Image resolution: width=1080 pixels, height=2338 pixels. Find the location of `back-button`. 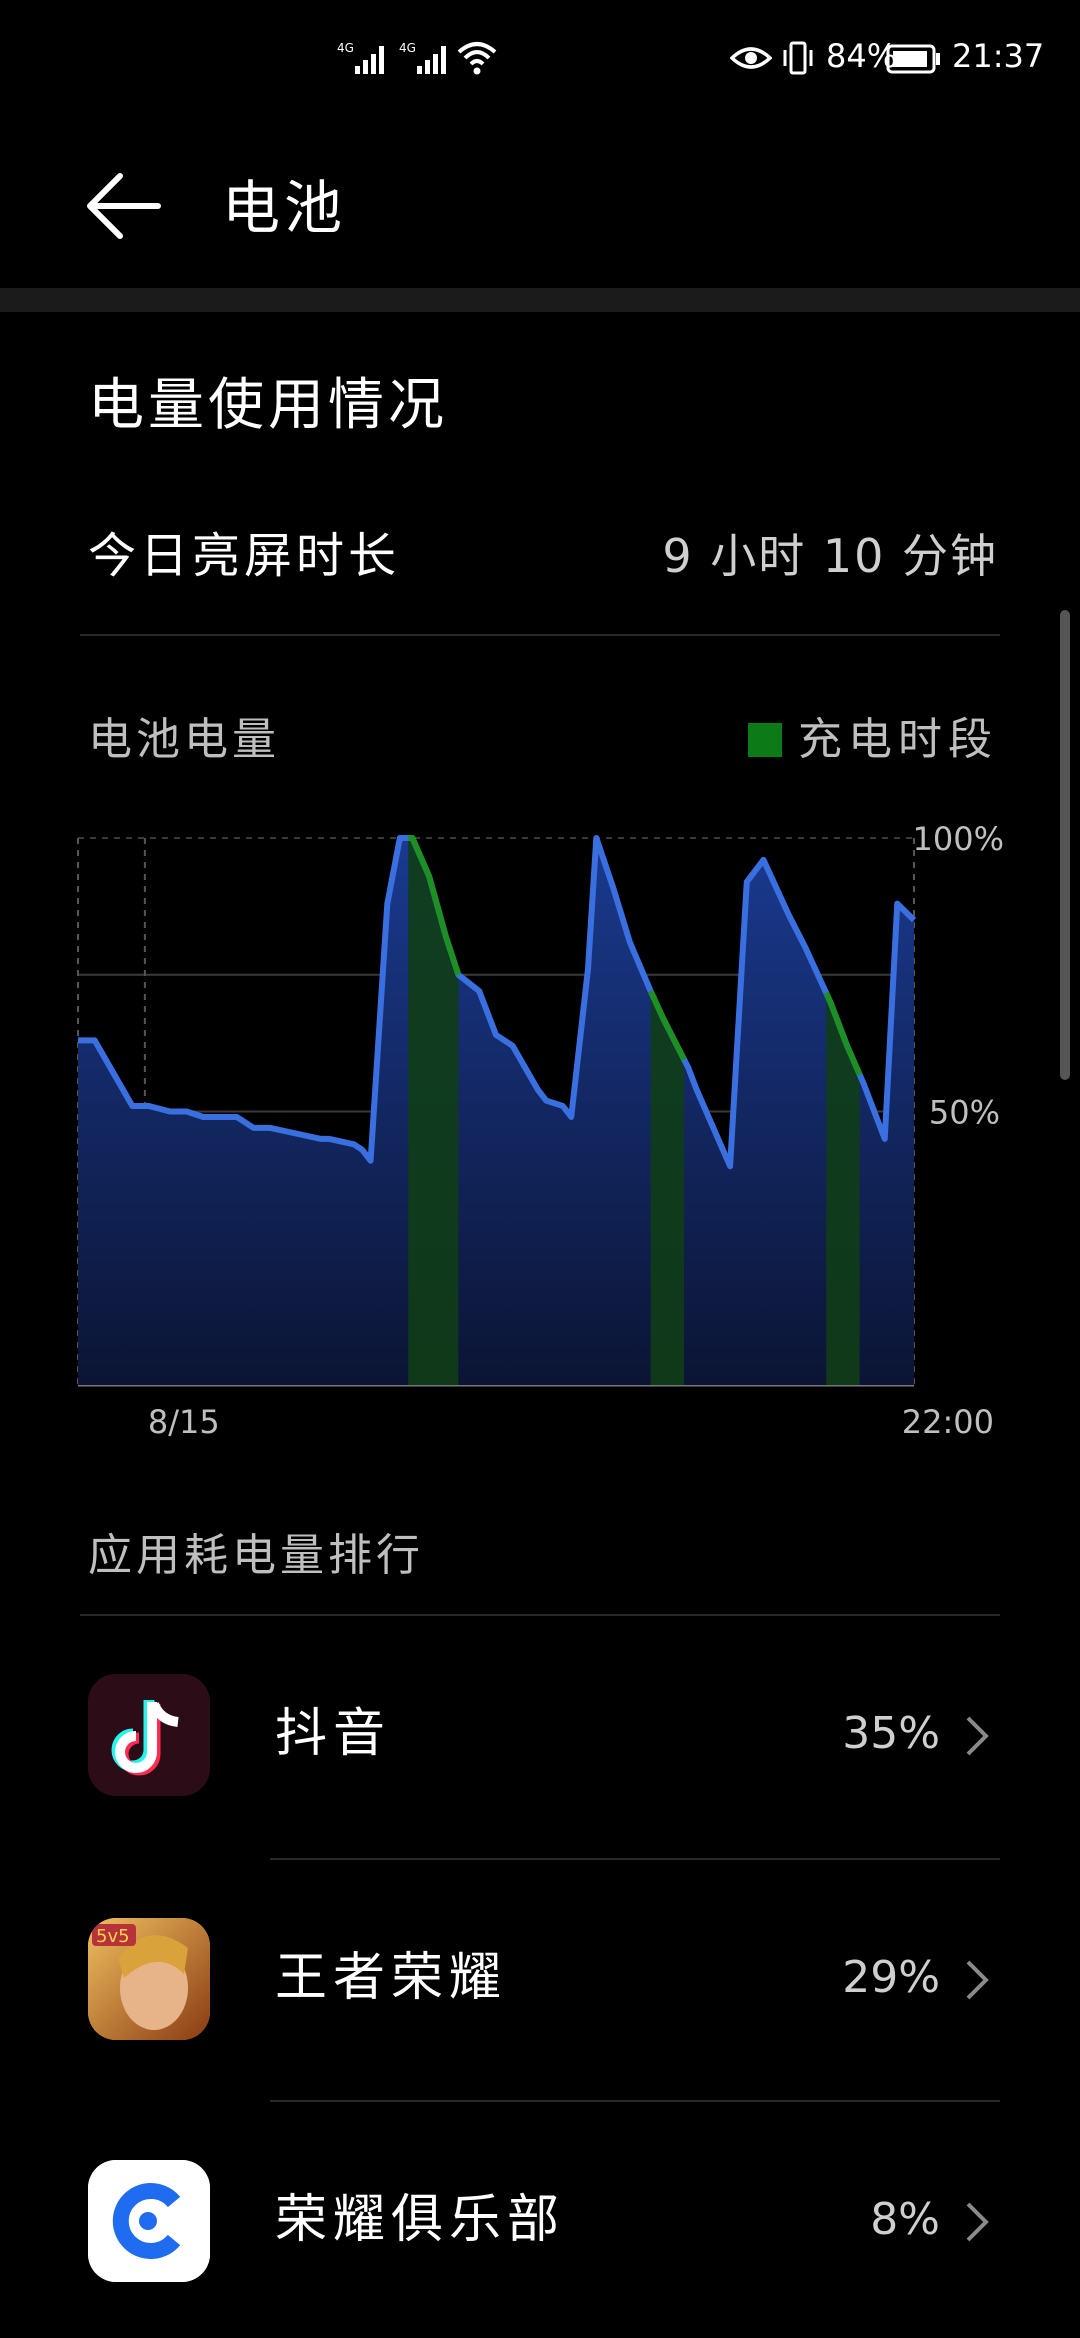

back-button is located at coordinates (125, 205).